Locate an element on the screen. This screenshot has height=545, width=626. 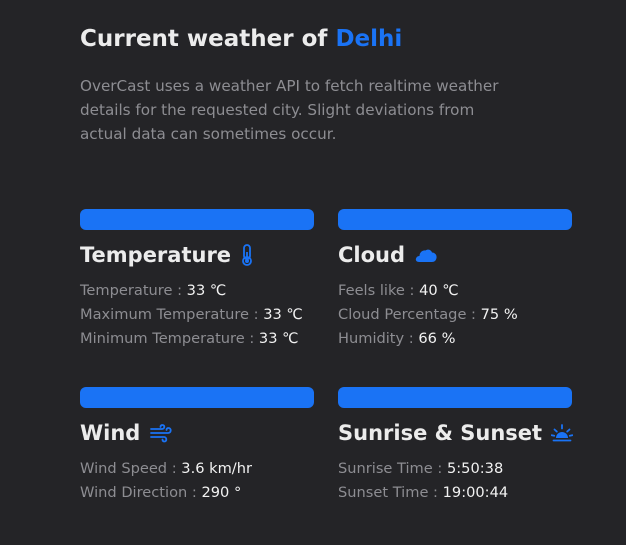
wind-direction-row: Wind Direction : 290 ° is located at coordinates (197, 493).